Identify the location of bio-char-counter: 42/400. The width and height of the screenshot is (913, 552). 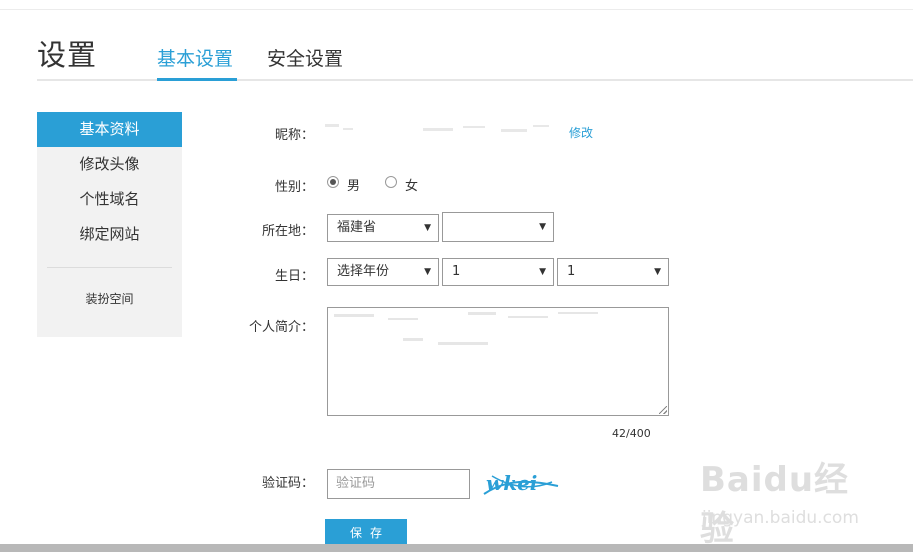
(631, 433).